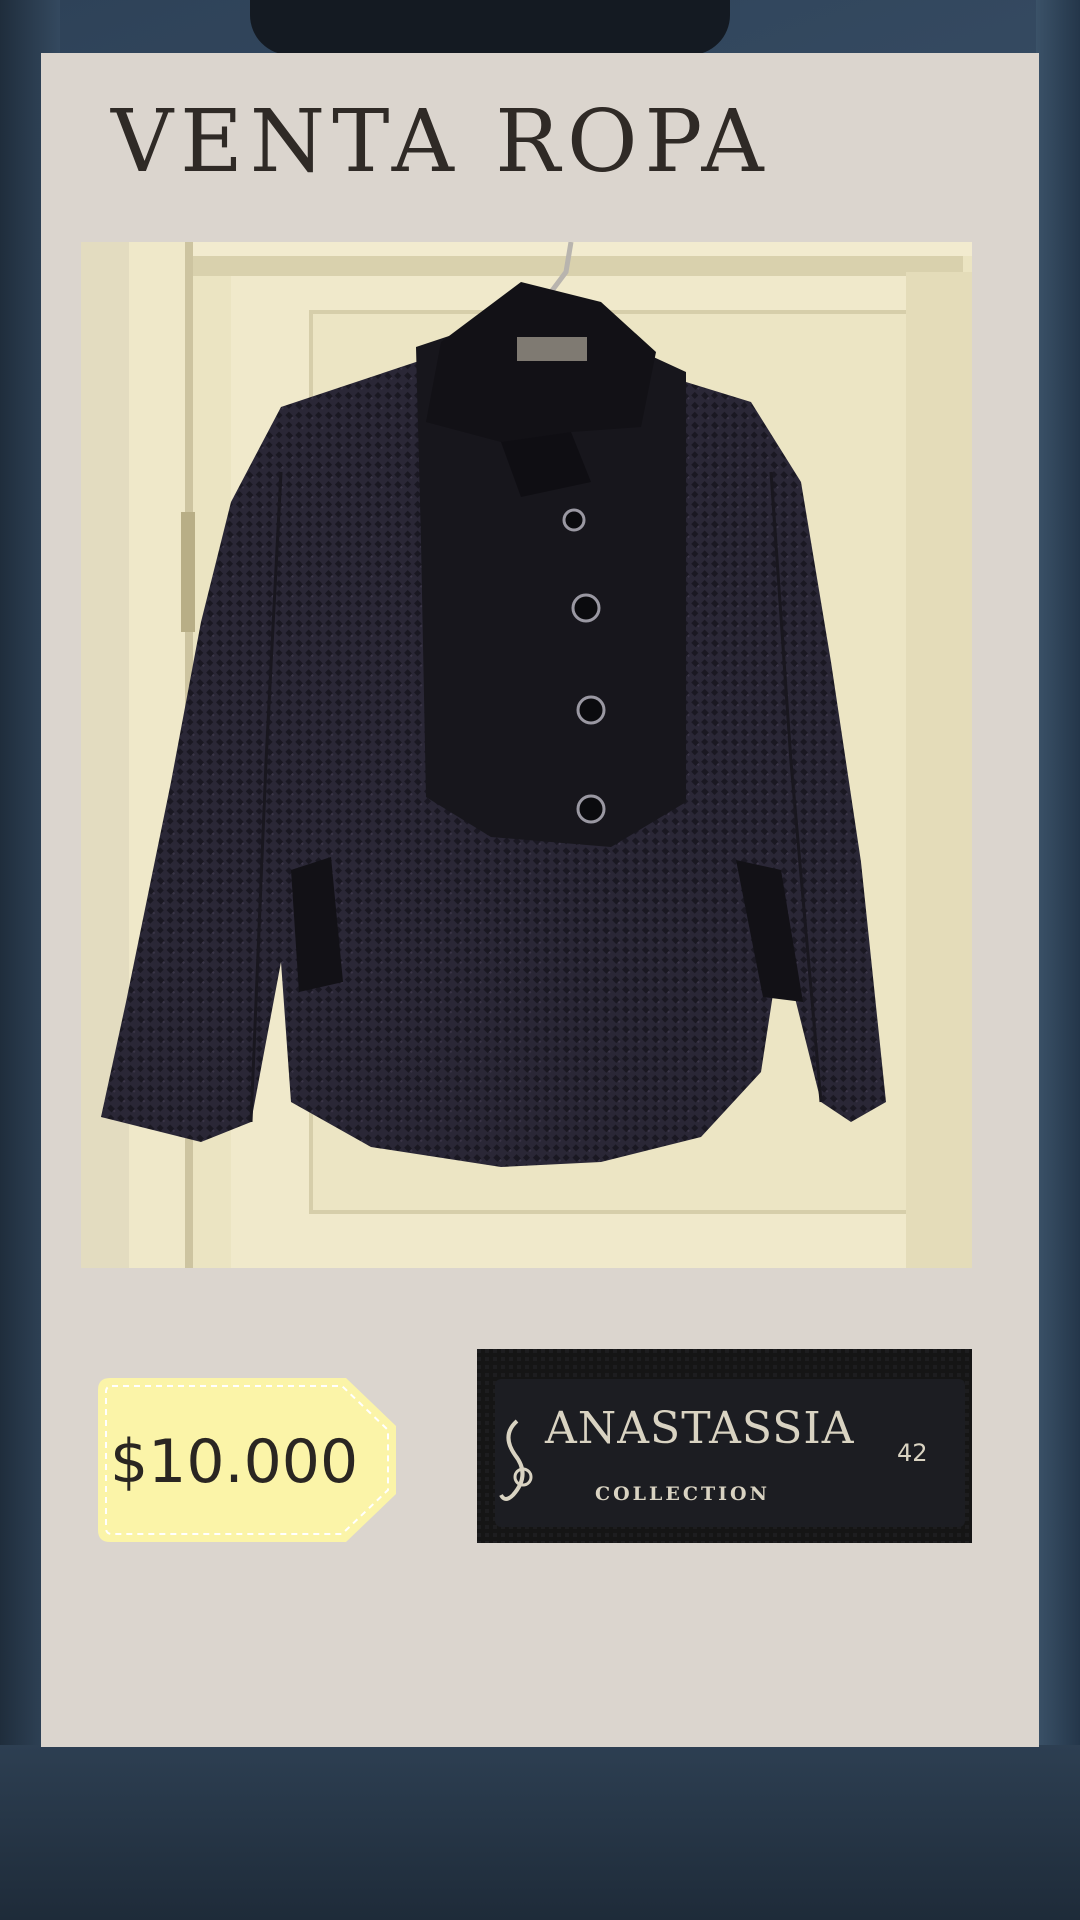  What do you see at coordinates (516, 1460) in the screenshot?
I see `brand-logo-icon` at bounding box center [516, 1460].